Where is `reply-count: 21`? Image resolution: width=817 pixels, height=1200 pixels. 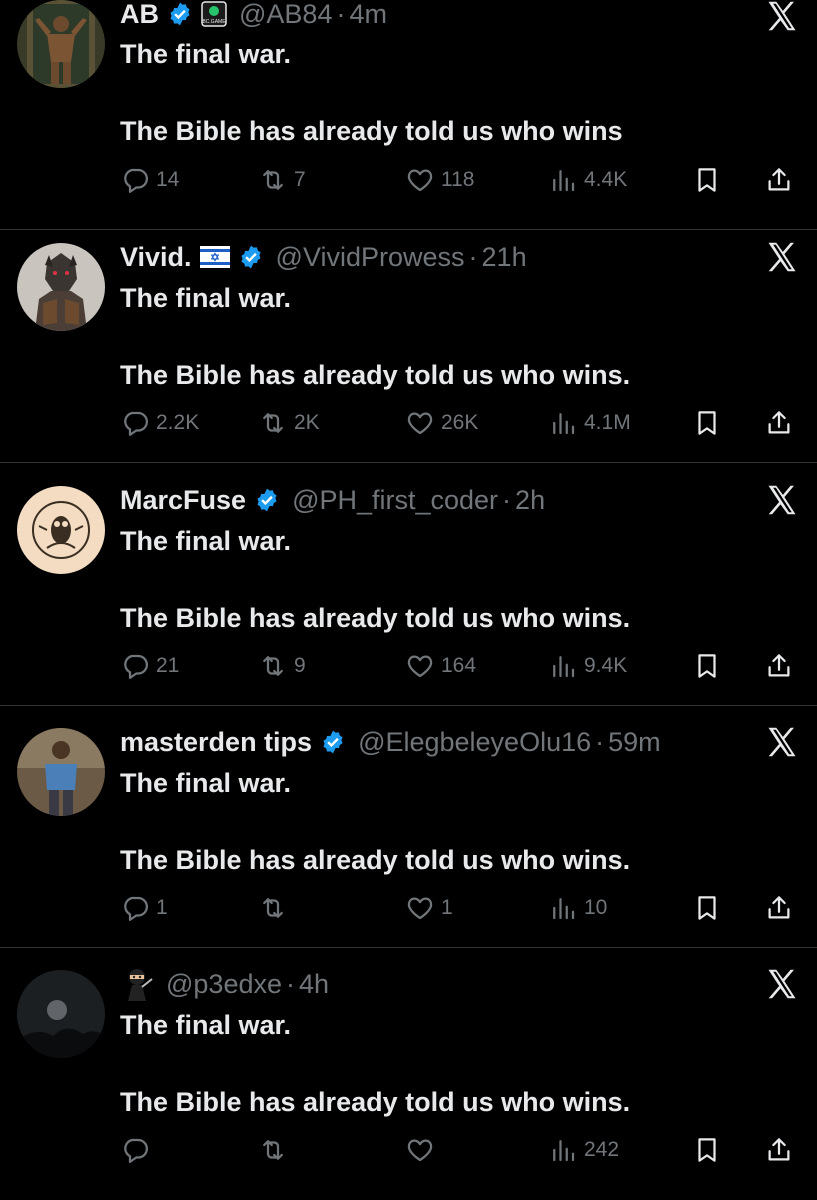 reply-count: 21 is located at coordinates (168, 665).